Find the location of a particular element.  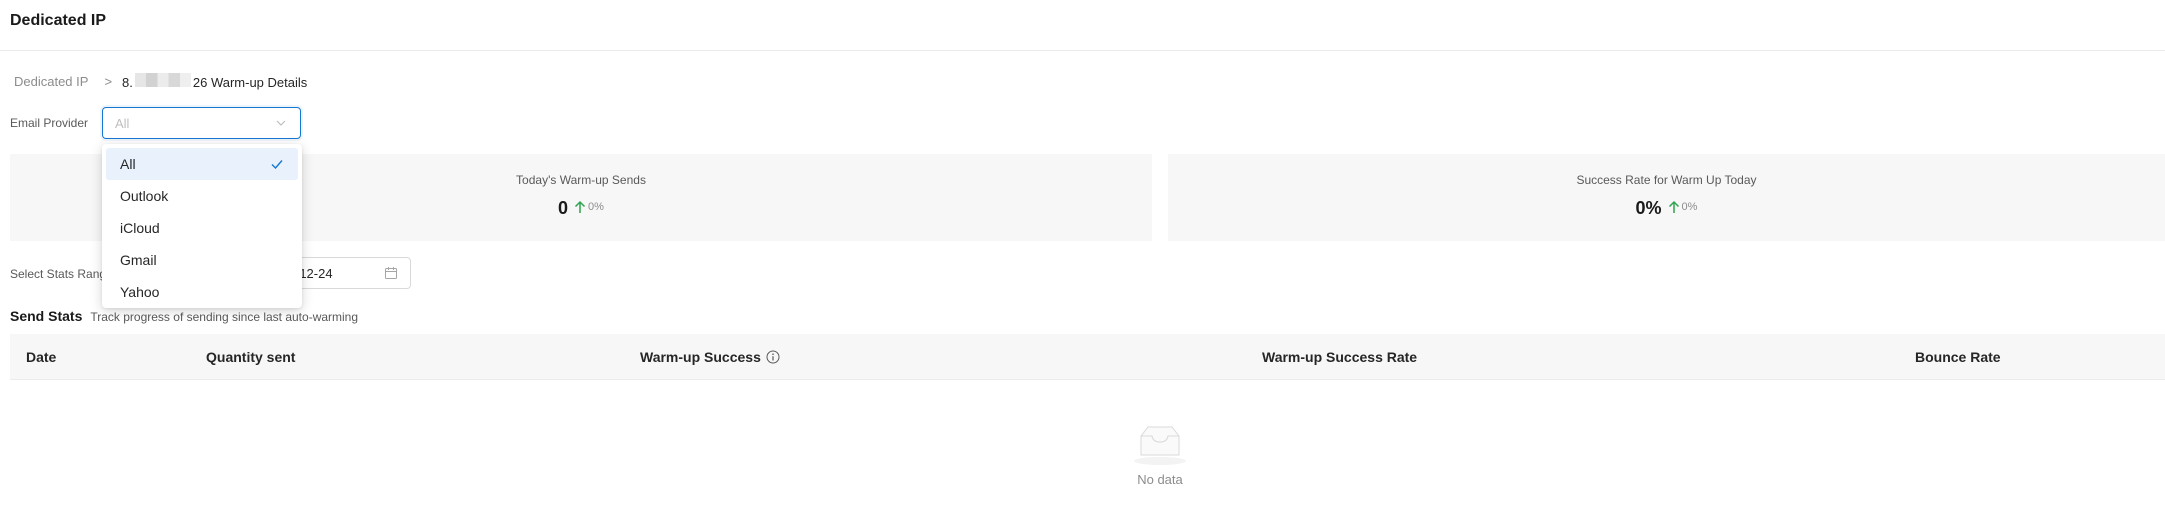

breadcrumb-dedicated-ip-link: Dedicated IP is located at coordinates (51, 81).